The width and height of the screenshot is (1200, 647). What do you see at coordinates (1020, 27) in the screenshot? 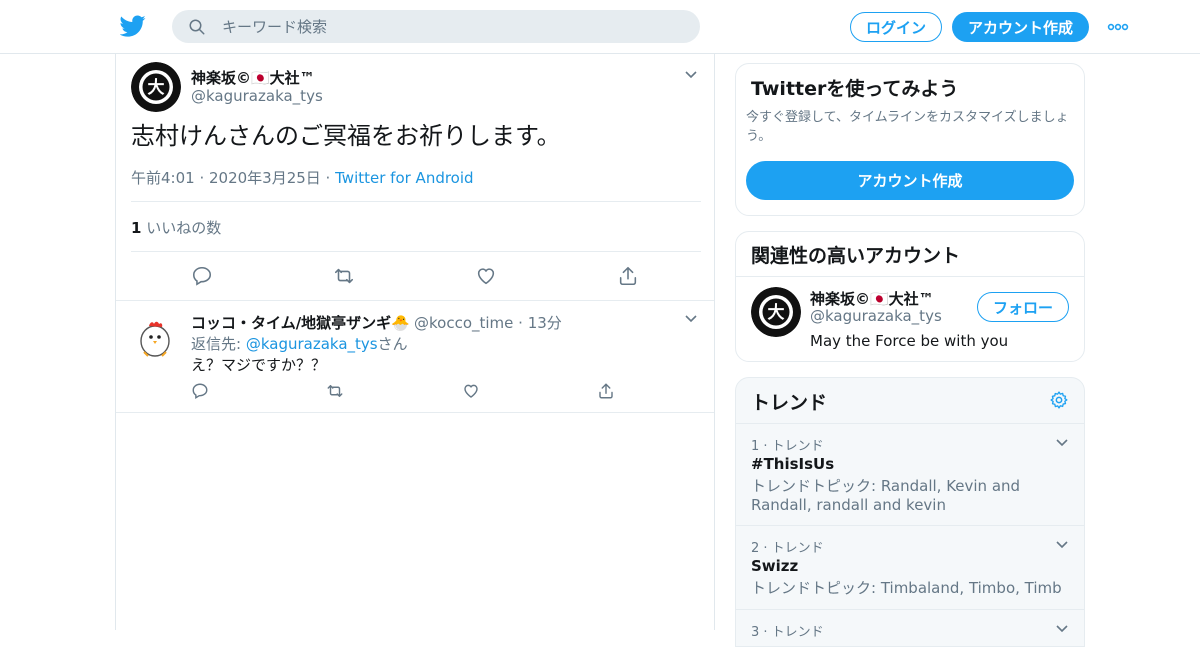
I see `signup-button: アカウント作成` at bounding box center [1020, 27].